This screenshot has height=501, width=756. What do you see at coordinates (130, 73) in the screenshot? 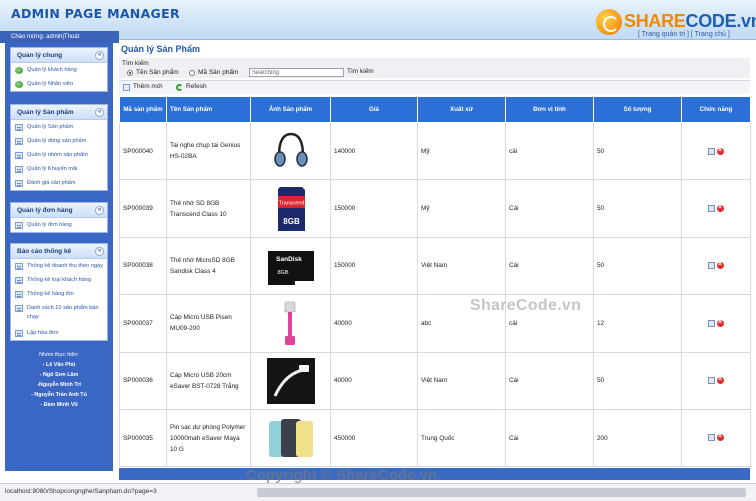
I see `radio-product-name` at bounding box center [130, 73].